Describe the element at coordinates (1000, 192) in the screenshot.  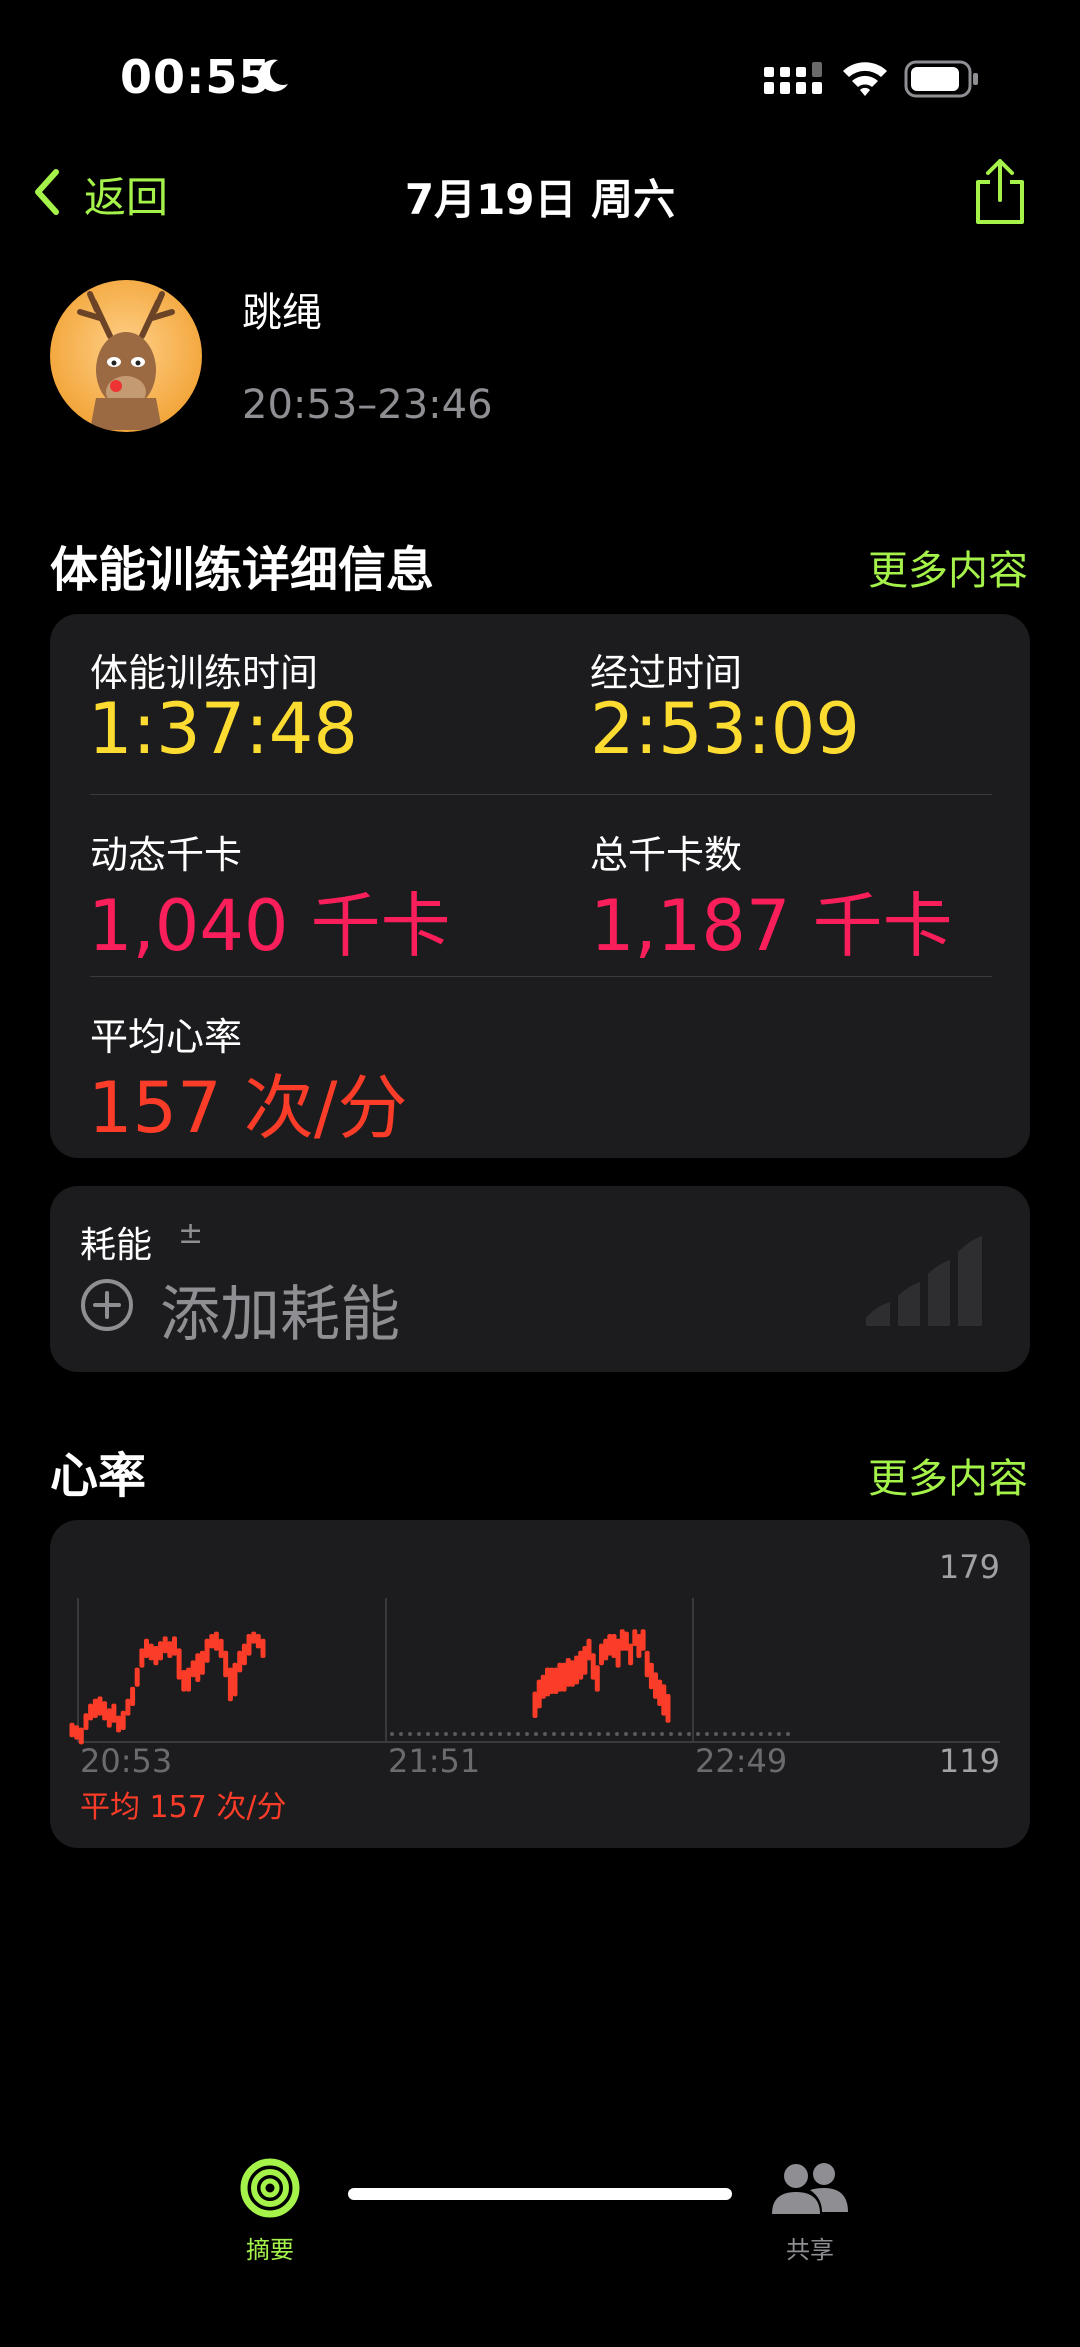
I see `share-icon` at that location.